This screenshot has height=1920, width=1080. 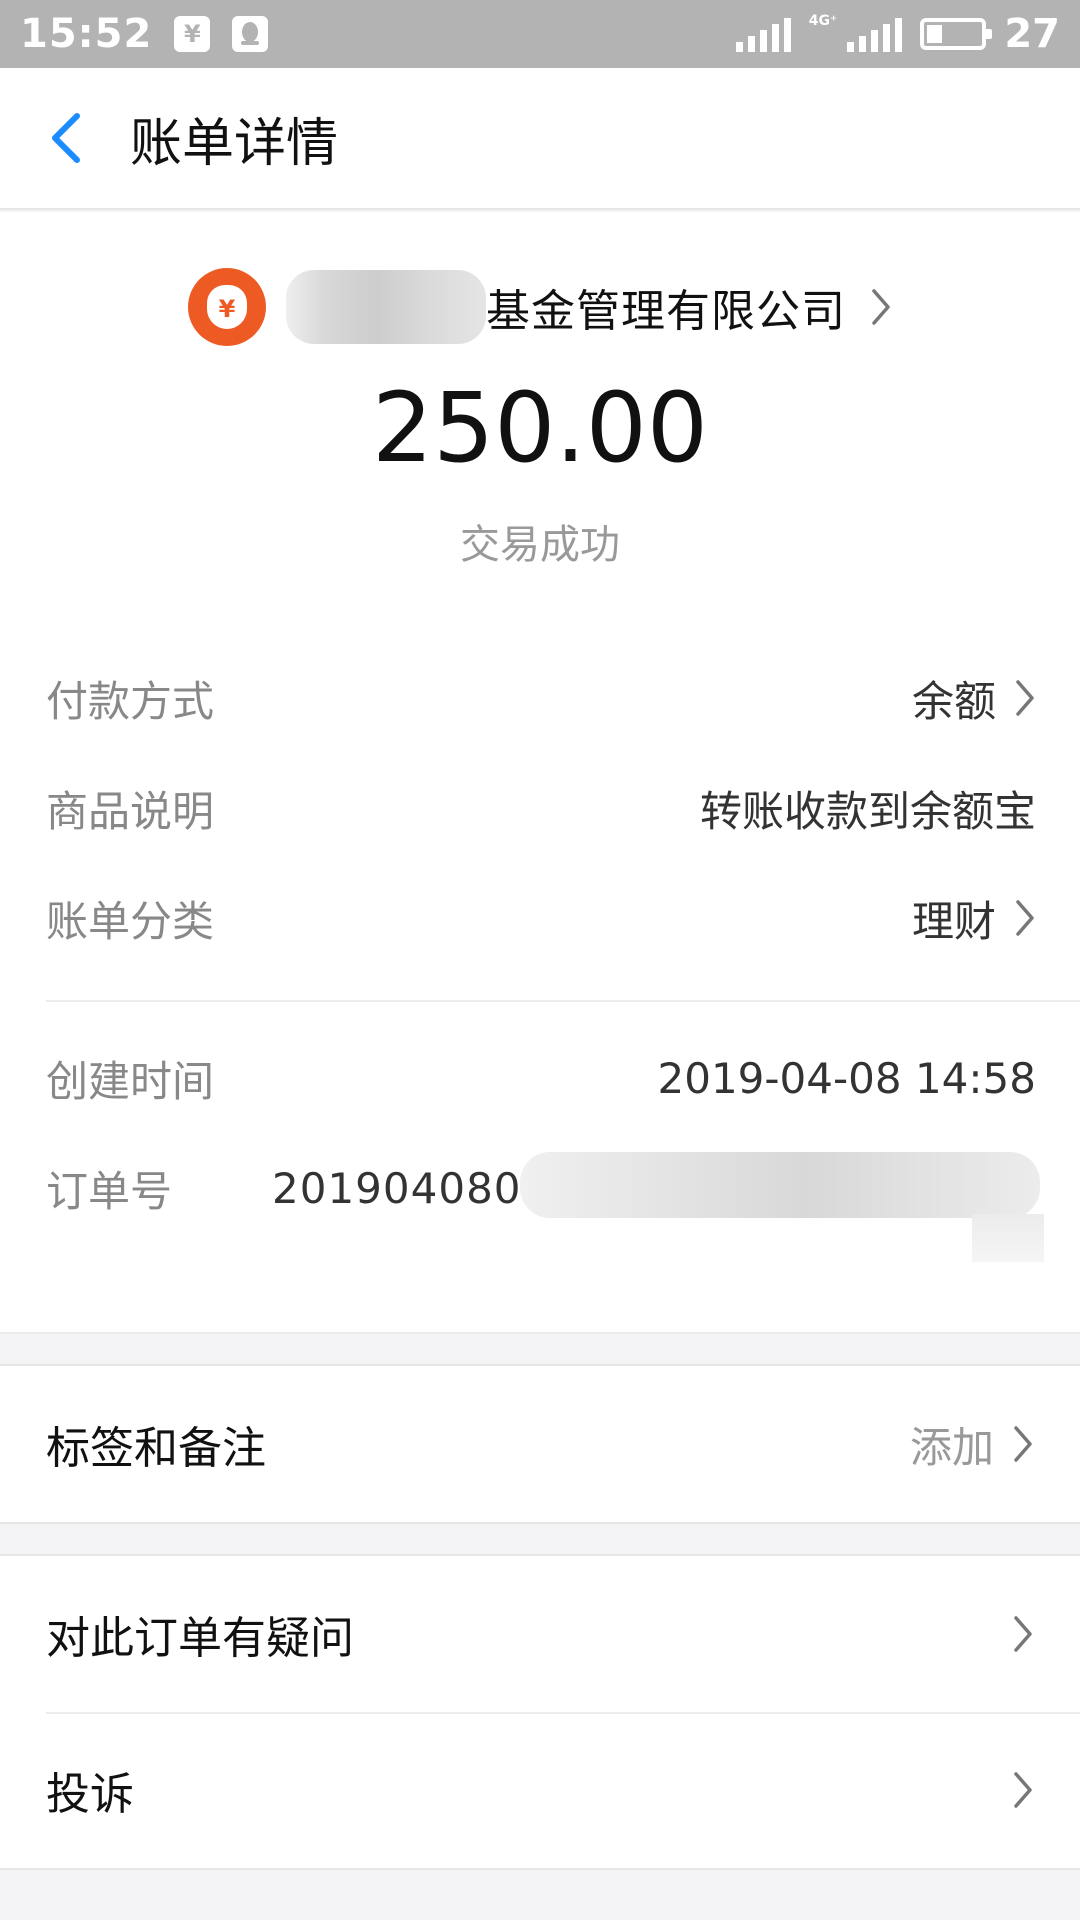 What do you see at coordinates (540, 34) in the screenshot?
I see `status-bar: 15:52 ¥ 4G⁺ 27` at bounding box center [540, 34].